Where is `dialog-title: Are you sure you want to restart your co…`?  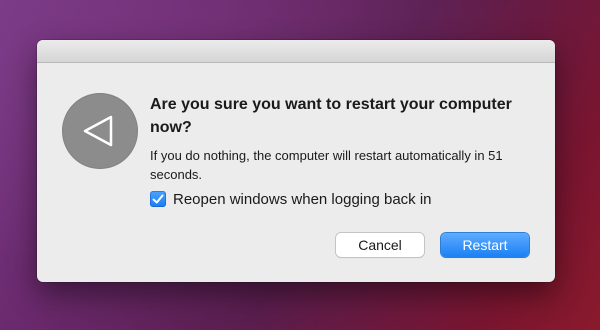 dialog-title: Are you sure you want to restart your co… is located at coordinates (331, 116).